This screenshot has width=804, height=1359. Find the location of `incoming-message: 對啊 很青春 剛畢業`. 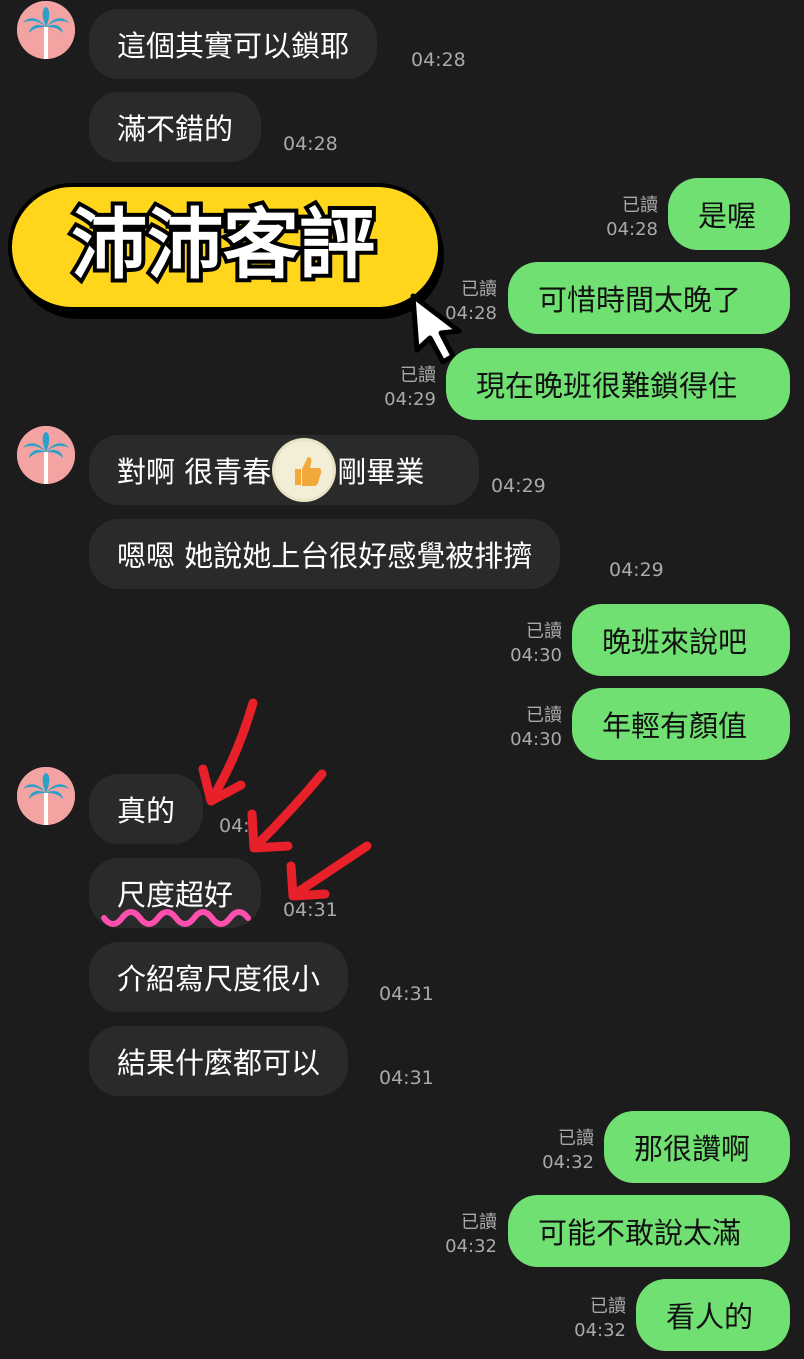

incoming-message: 對啊 很青春 剛畢業 is located at coordinates (284, 470).